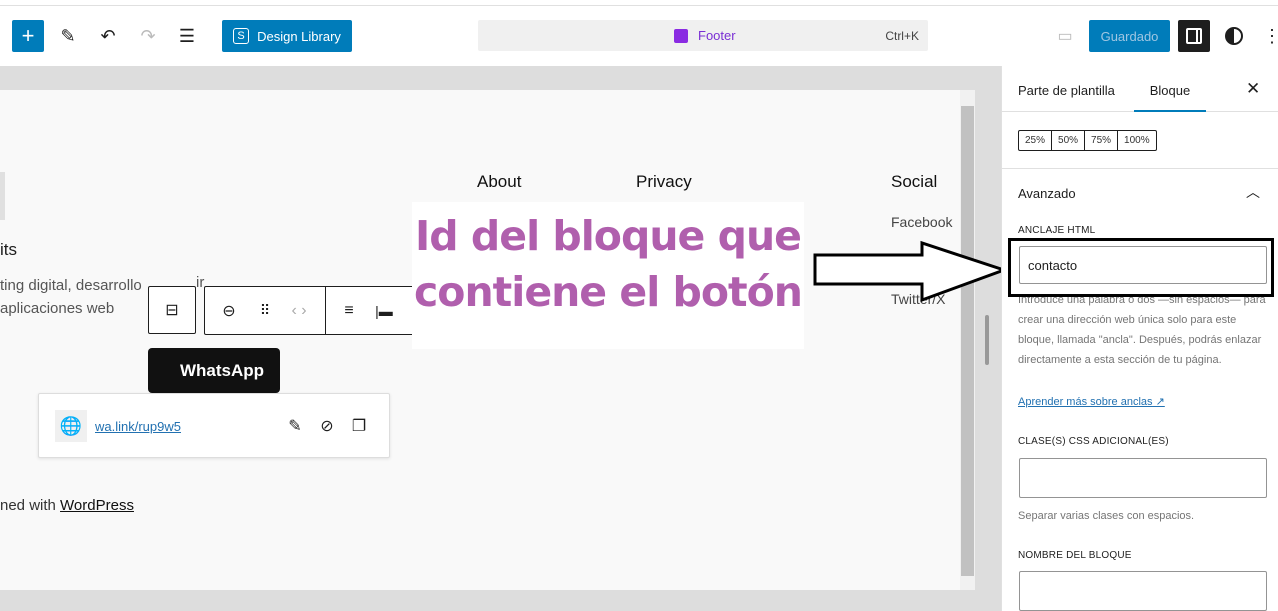 This screenshot has width=1278, height=611. I want to click on width-50: 50%, so click(1069, 140).